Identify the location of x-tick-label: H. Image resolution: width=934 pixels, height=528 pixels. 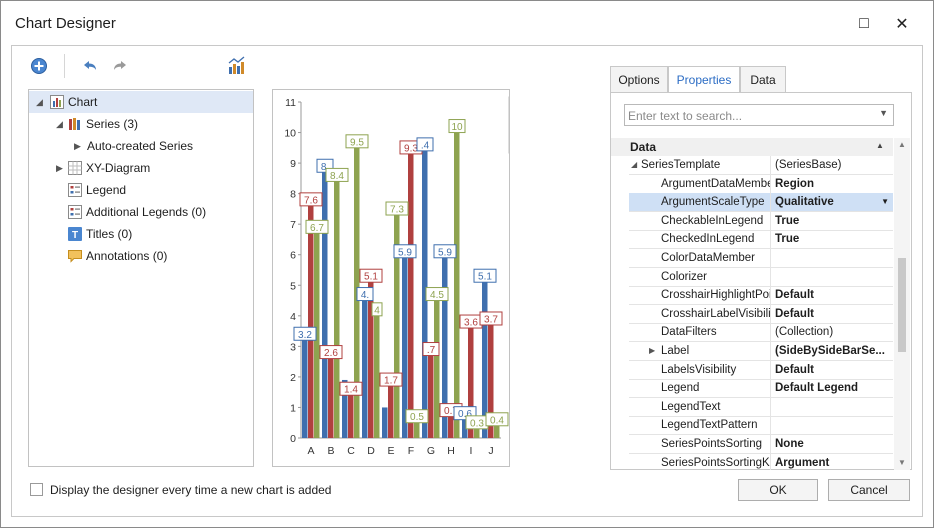
(451, 451).